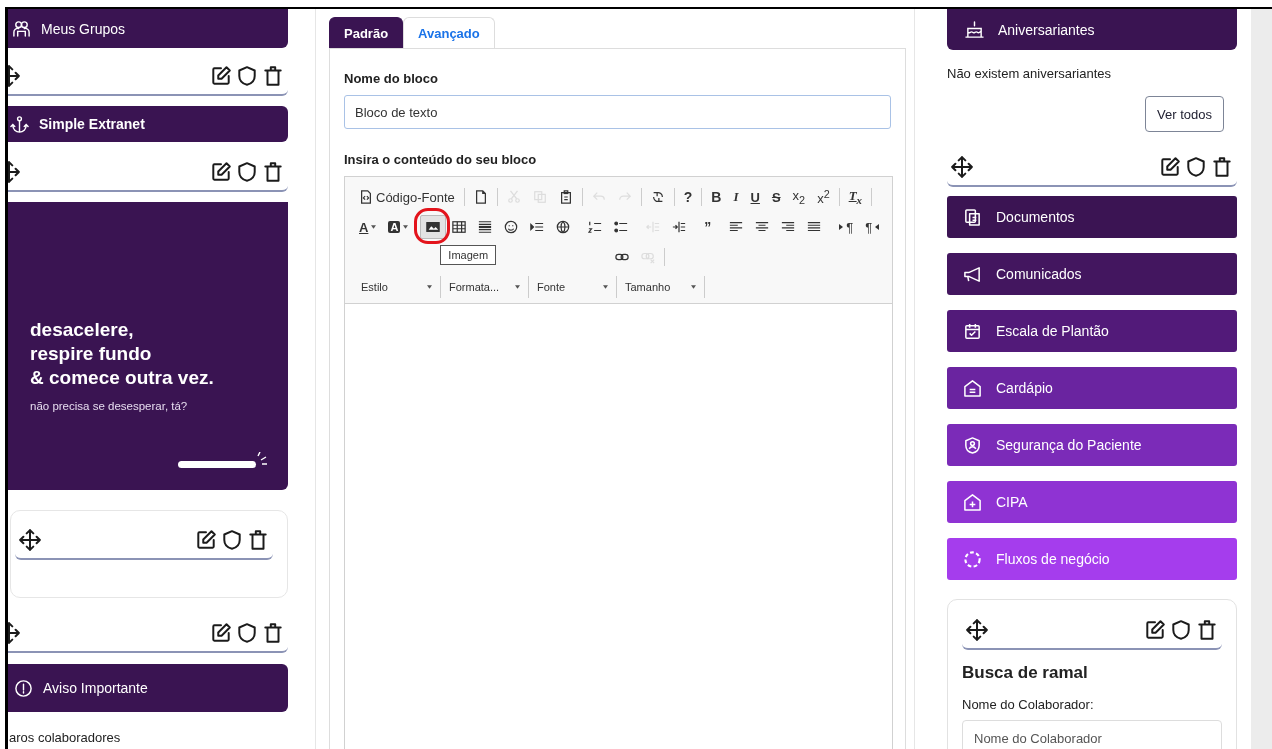 Image resolution: width=1272 pixels, height=749 pixels. I want to click on menu-item-label: Comunicados, so click(1039, 274).